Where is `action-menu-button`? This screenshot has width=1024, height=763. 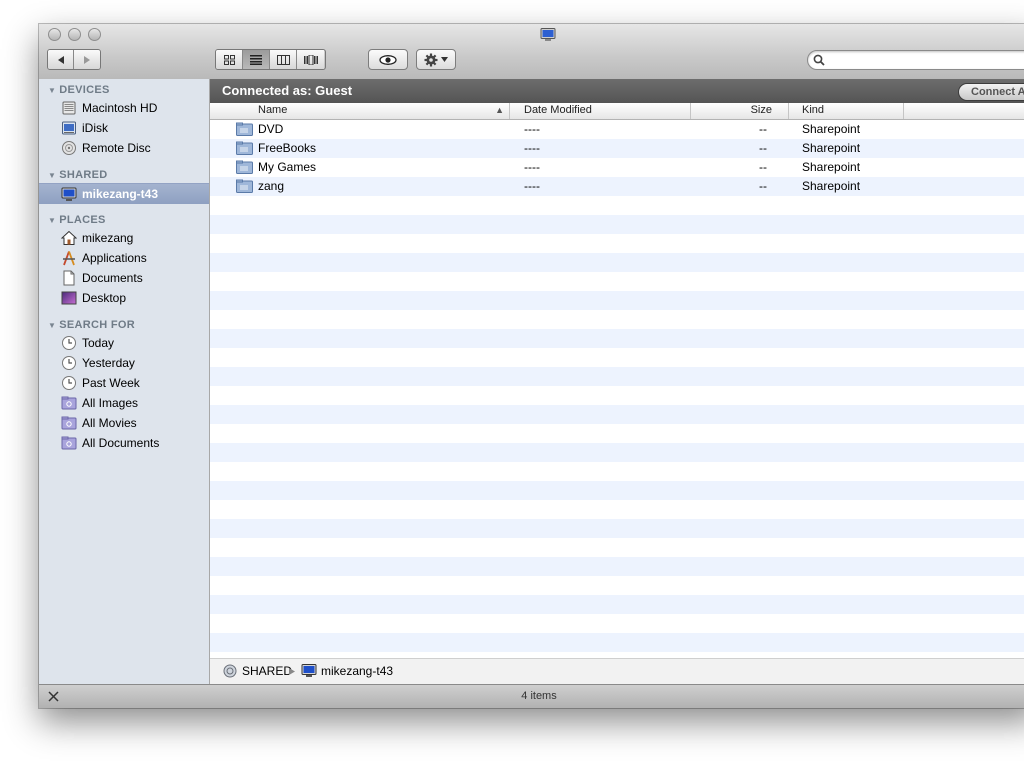
action-menu-button is located at coordinates (436, 59).